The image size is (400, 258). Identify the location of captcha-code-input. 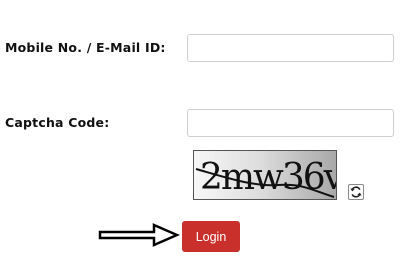
(290, 123).